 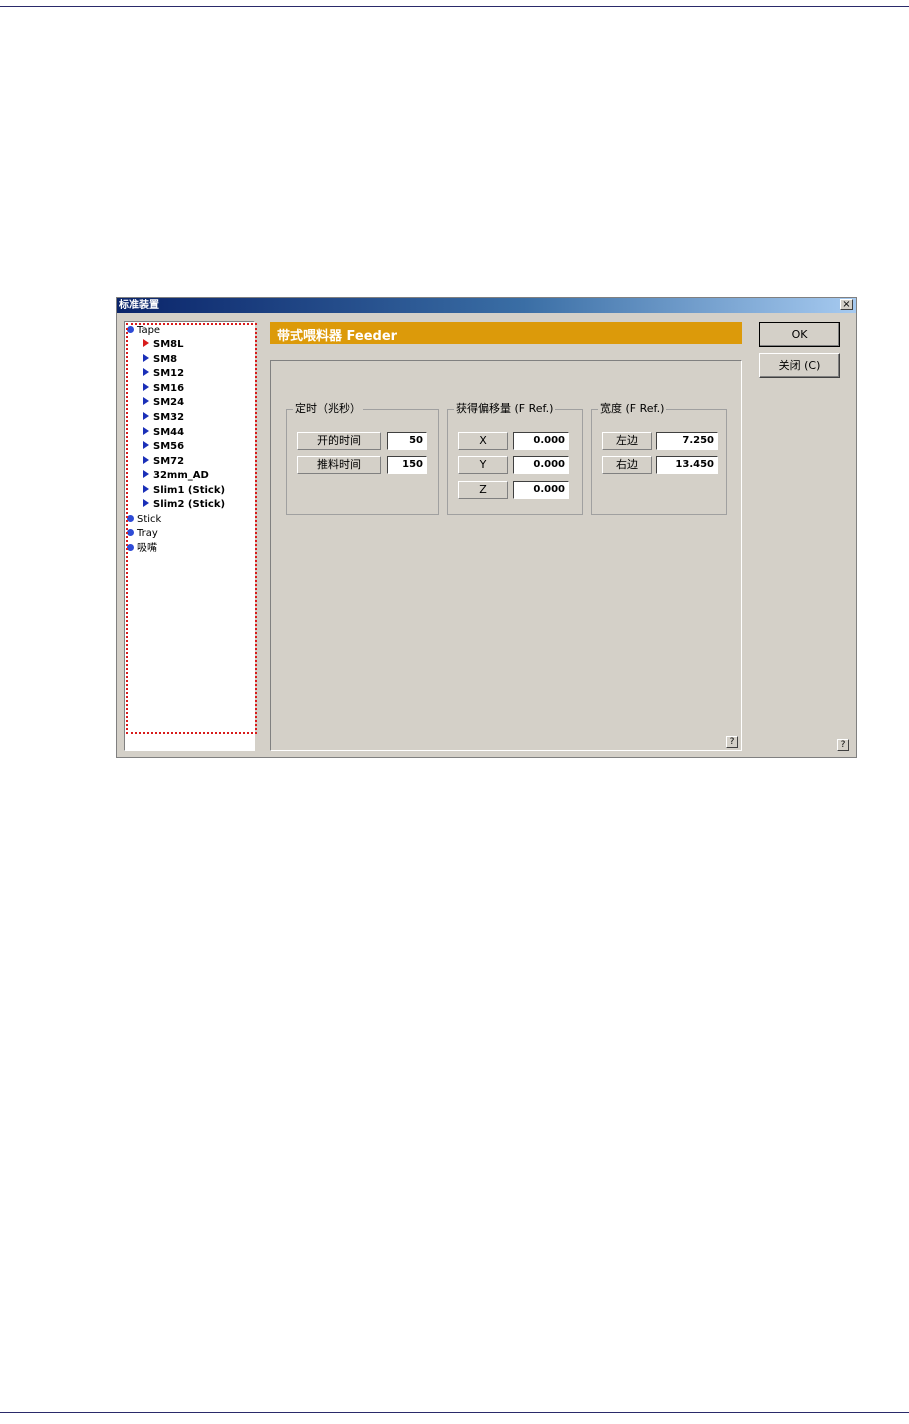 I want to click on offset-z-label: Z, so click(x=483, y=490).